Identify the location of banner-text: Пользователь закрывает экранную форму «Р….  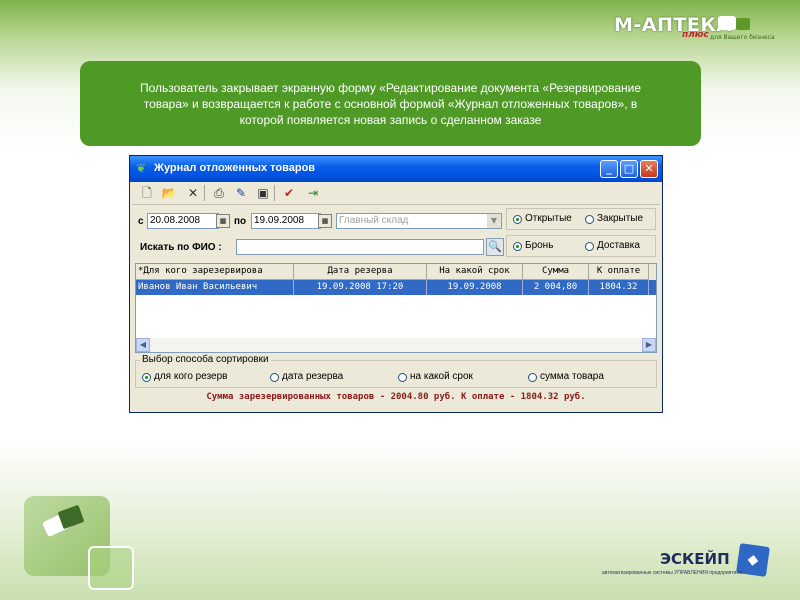
(390, 103).